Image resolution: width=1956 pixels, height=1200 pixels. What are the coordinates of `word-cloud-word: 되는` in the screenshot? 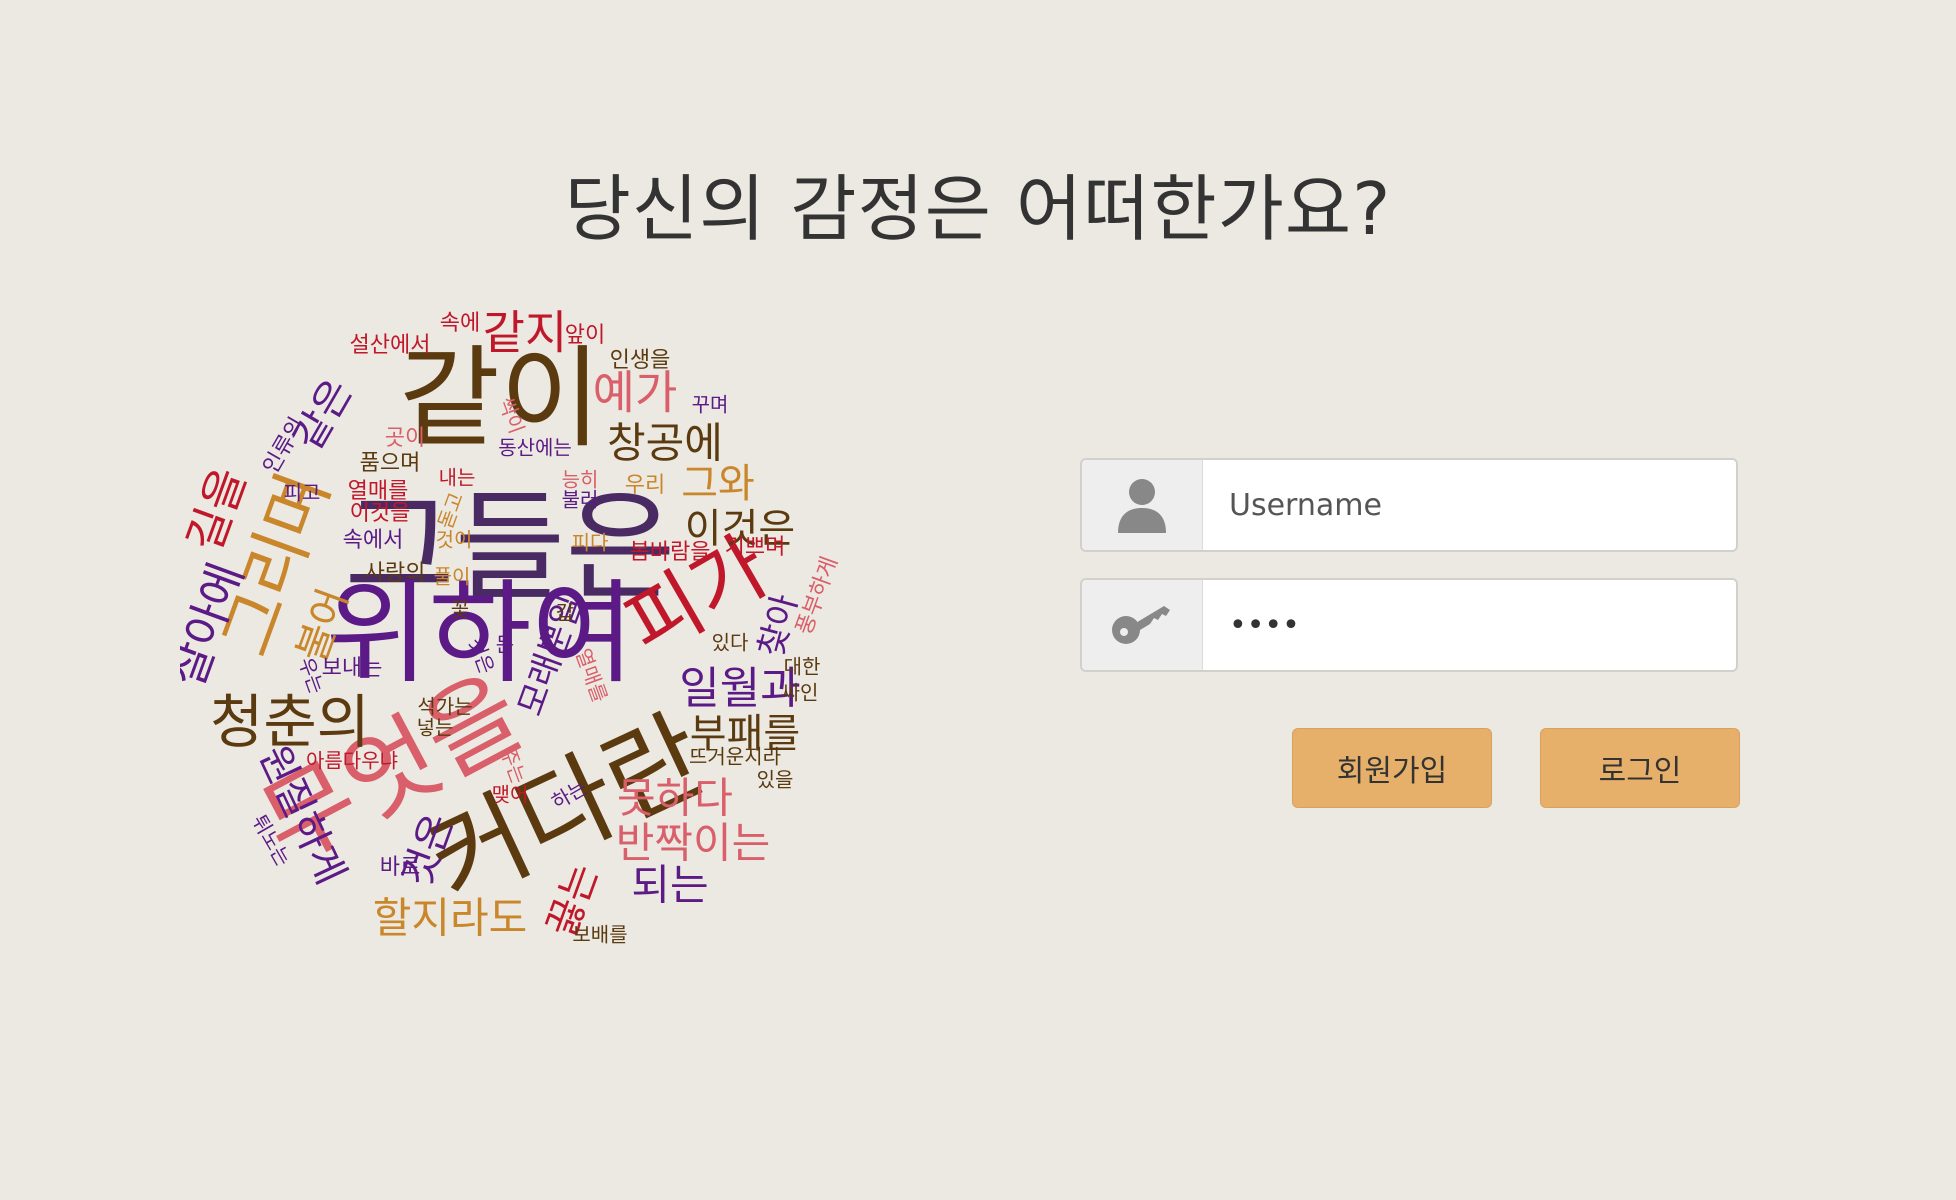 It's located at (669, 885).